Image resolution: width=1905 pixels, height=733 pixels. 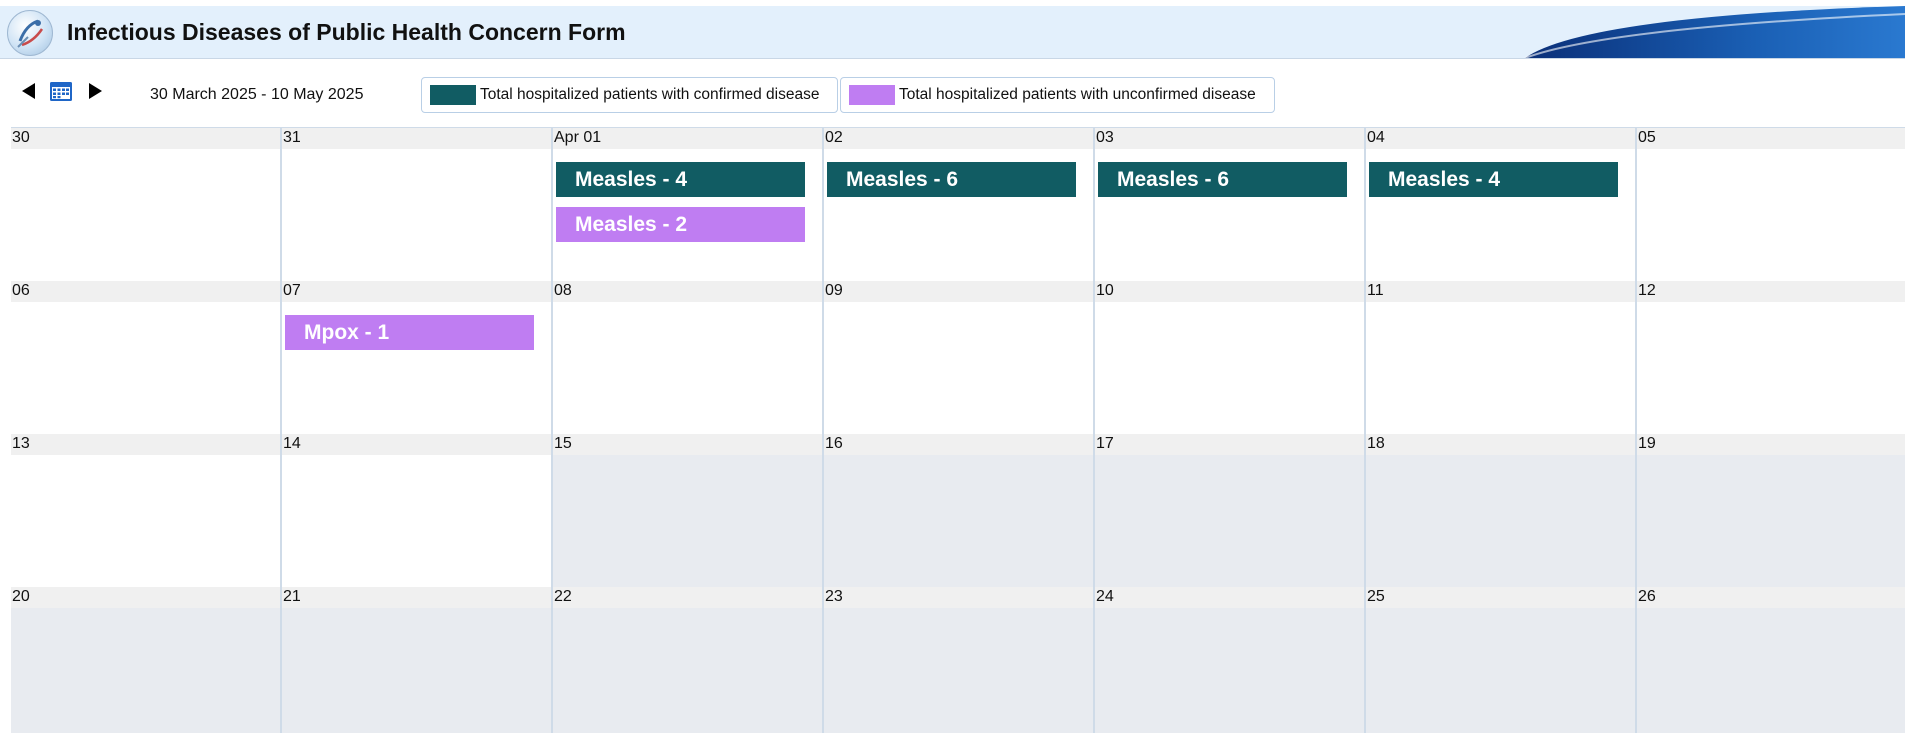 I want to click on day-number: 18, so click(x=1500, y=444).